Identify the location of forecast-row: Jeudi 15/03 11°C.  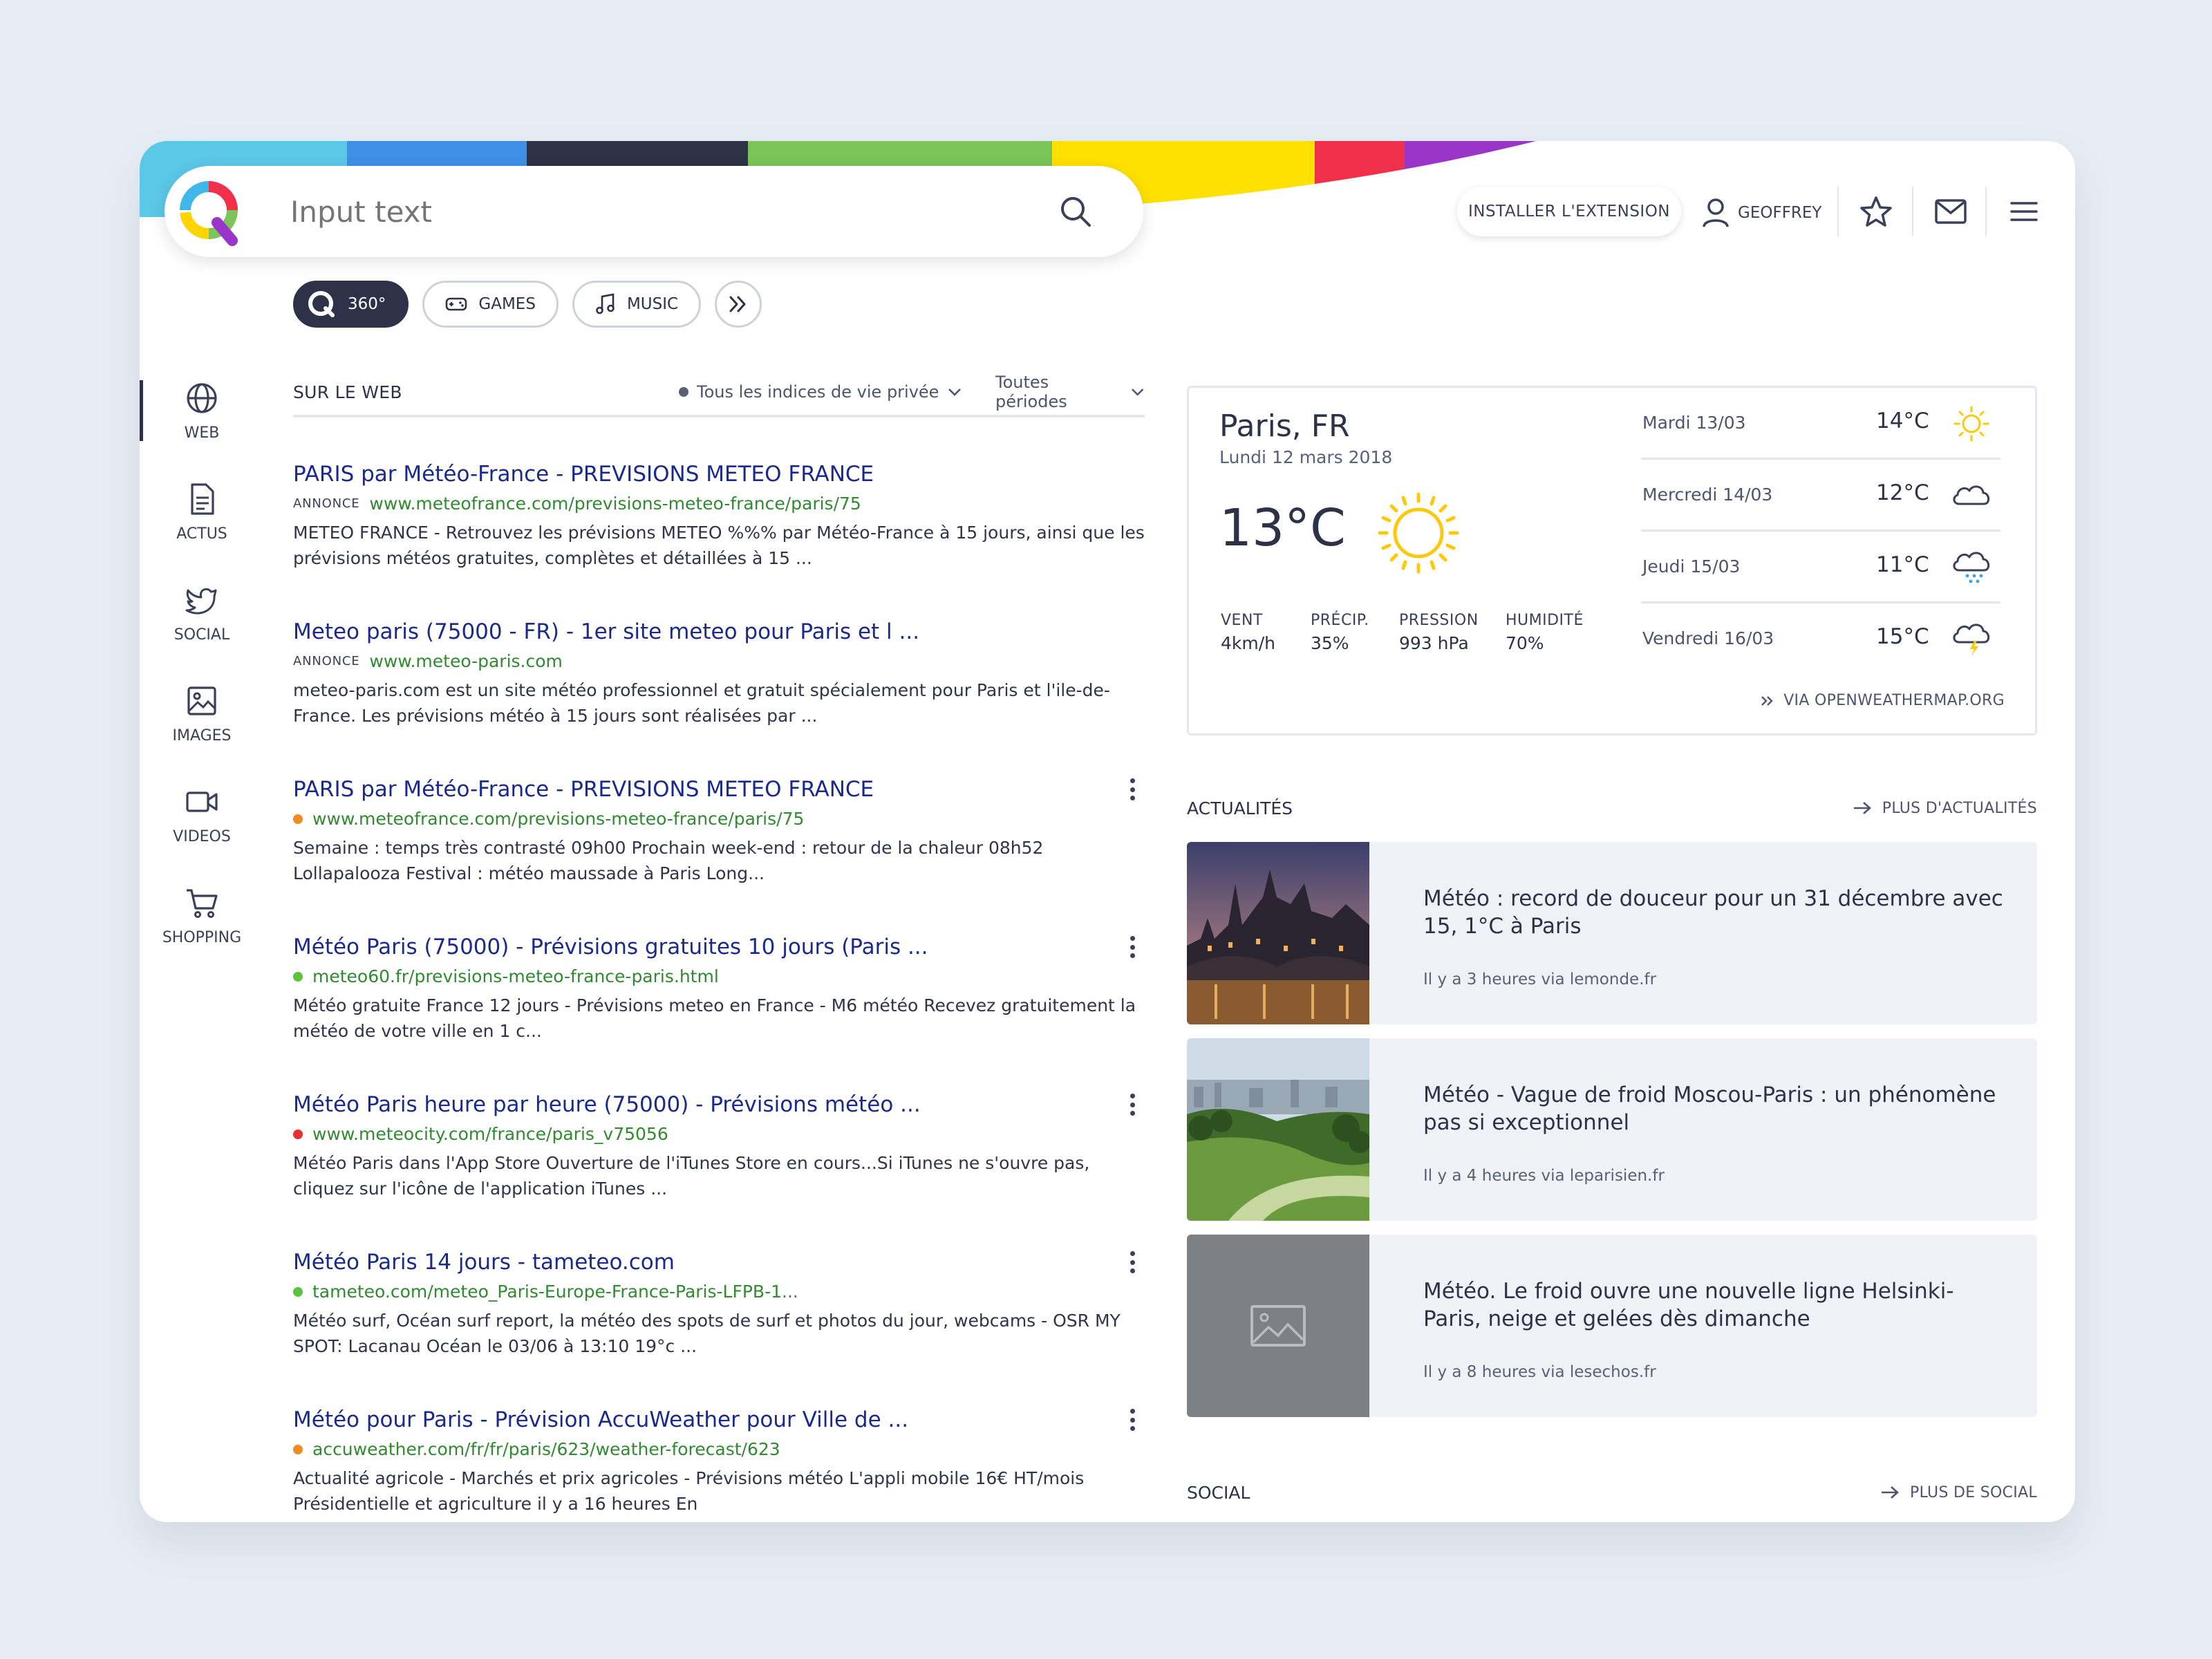
(1821, 567).